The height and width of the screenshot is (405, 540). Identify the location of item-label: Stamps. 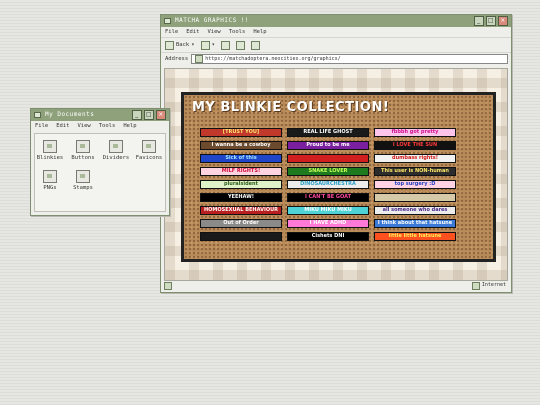
(83, 188).